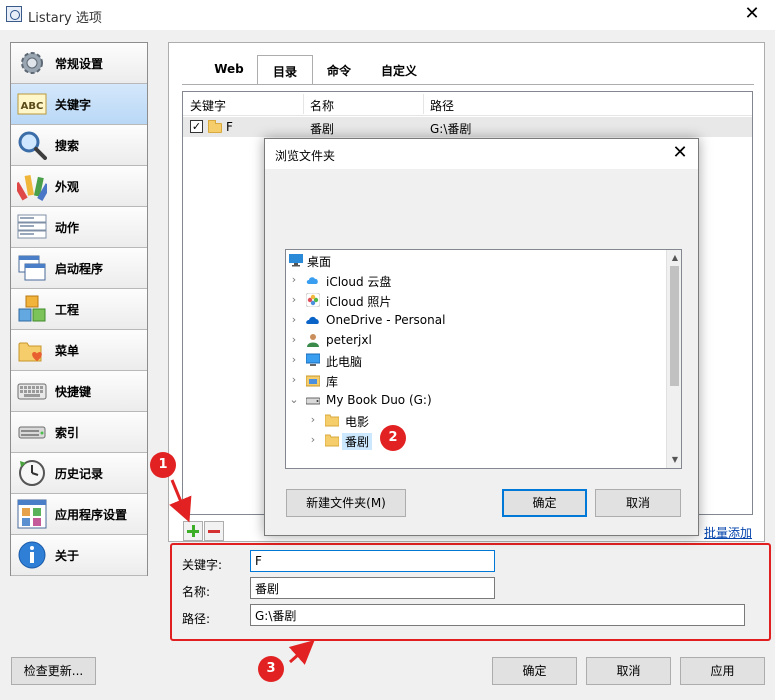 Image resolution: width=775 pixels, height=700 pixels. I want to click on dialog-close-button: ✕, so click(680, 154).